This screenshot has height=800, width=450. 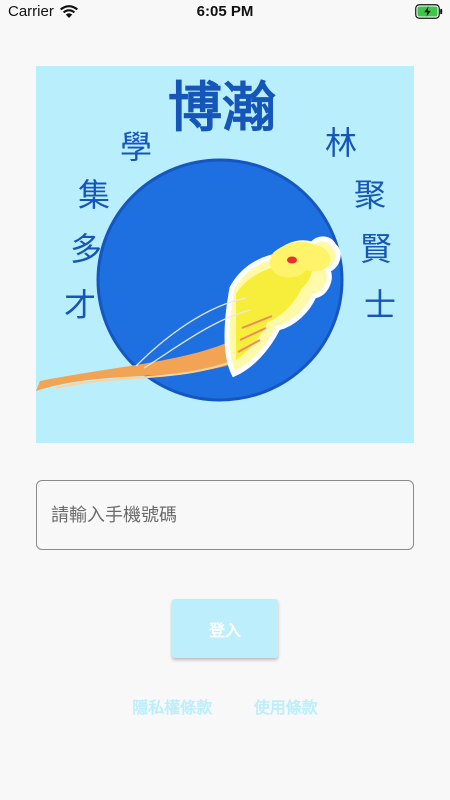 What do you see at coordinates (370, 195) in the screenshot?
I see `logo-right-char-2: 聚` at bounding box center [370, 195].